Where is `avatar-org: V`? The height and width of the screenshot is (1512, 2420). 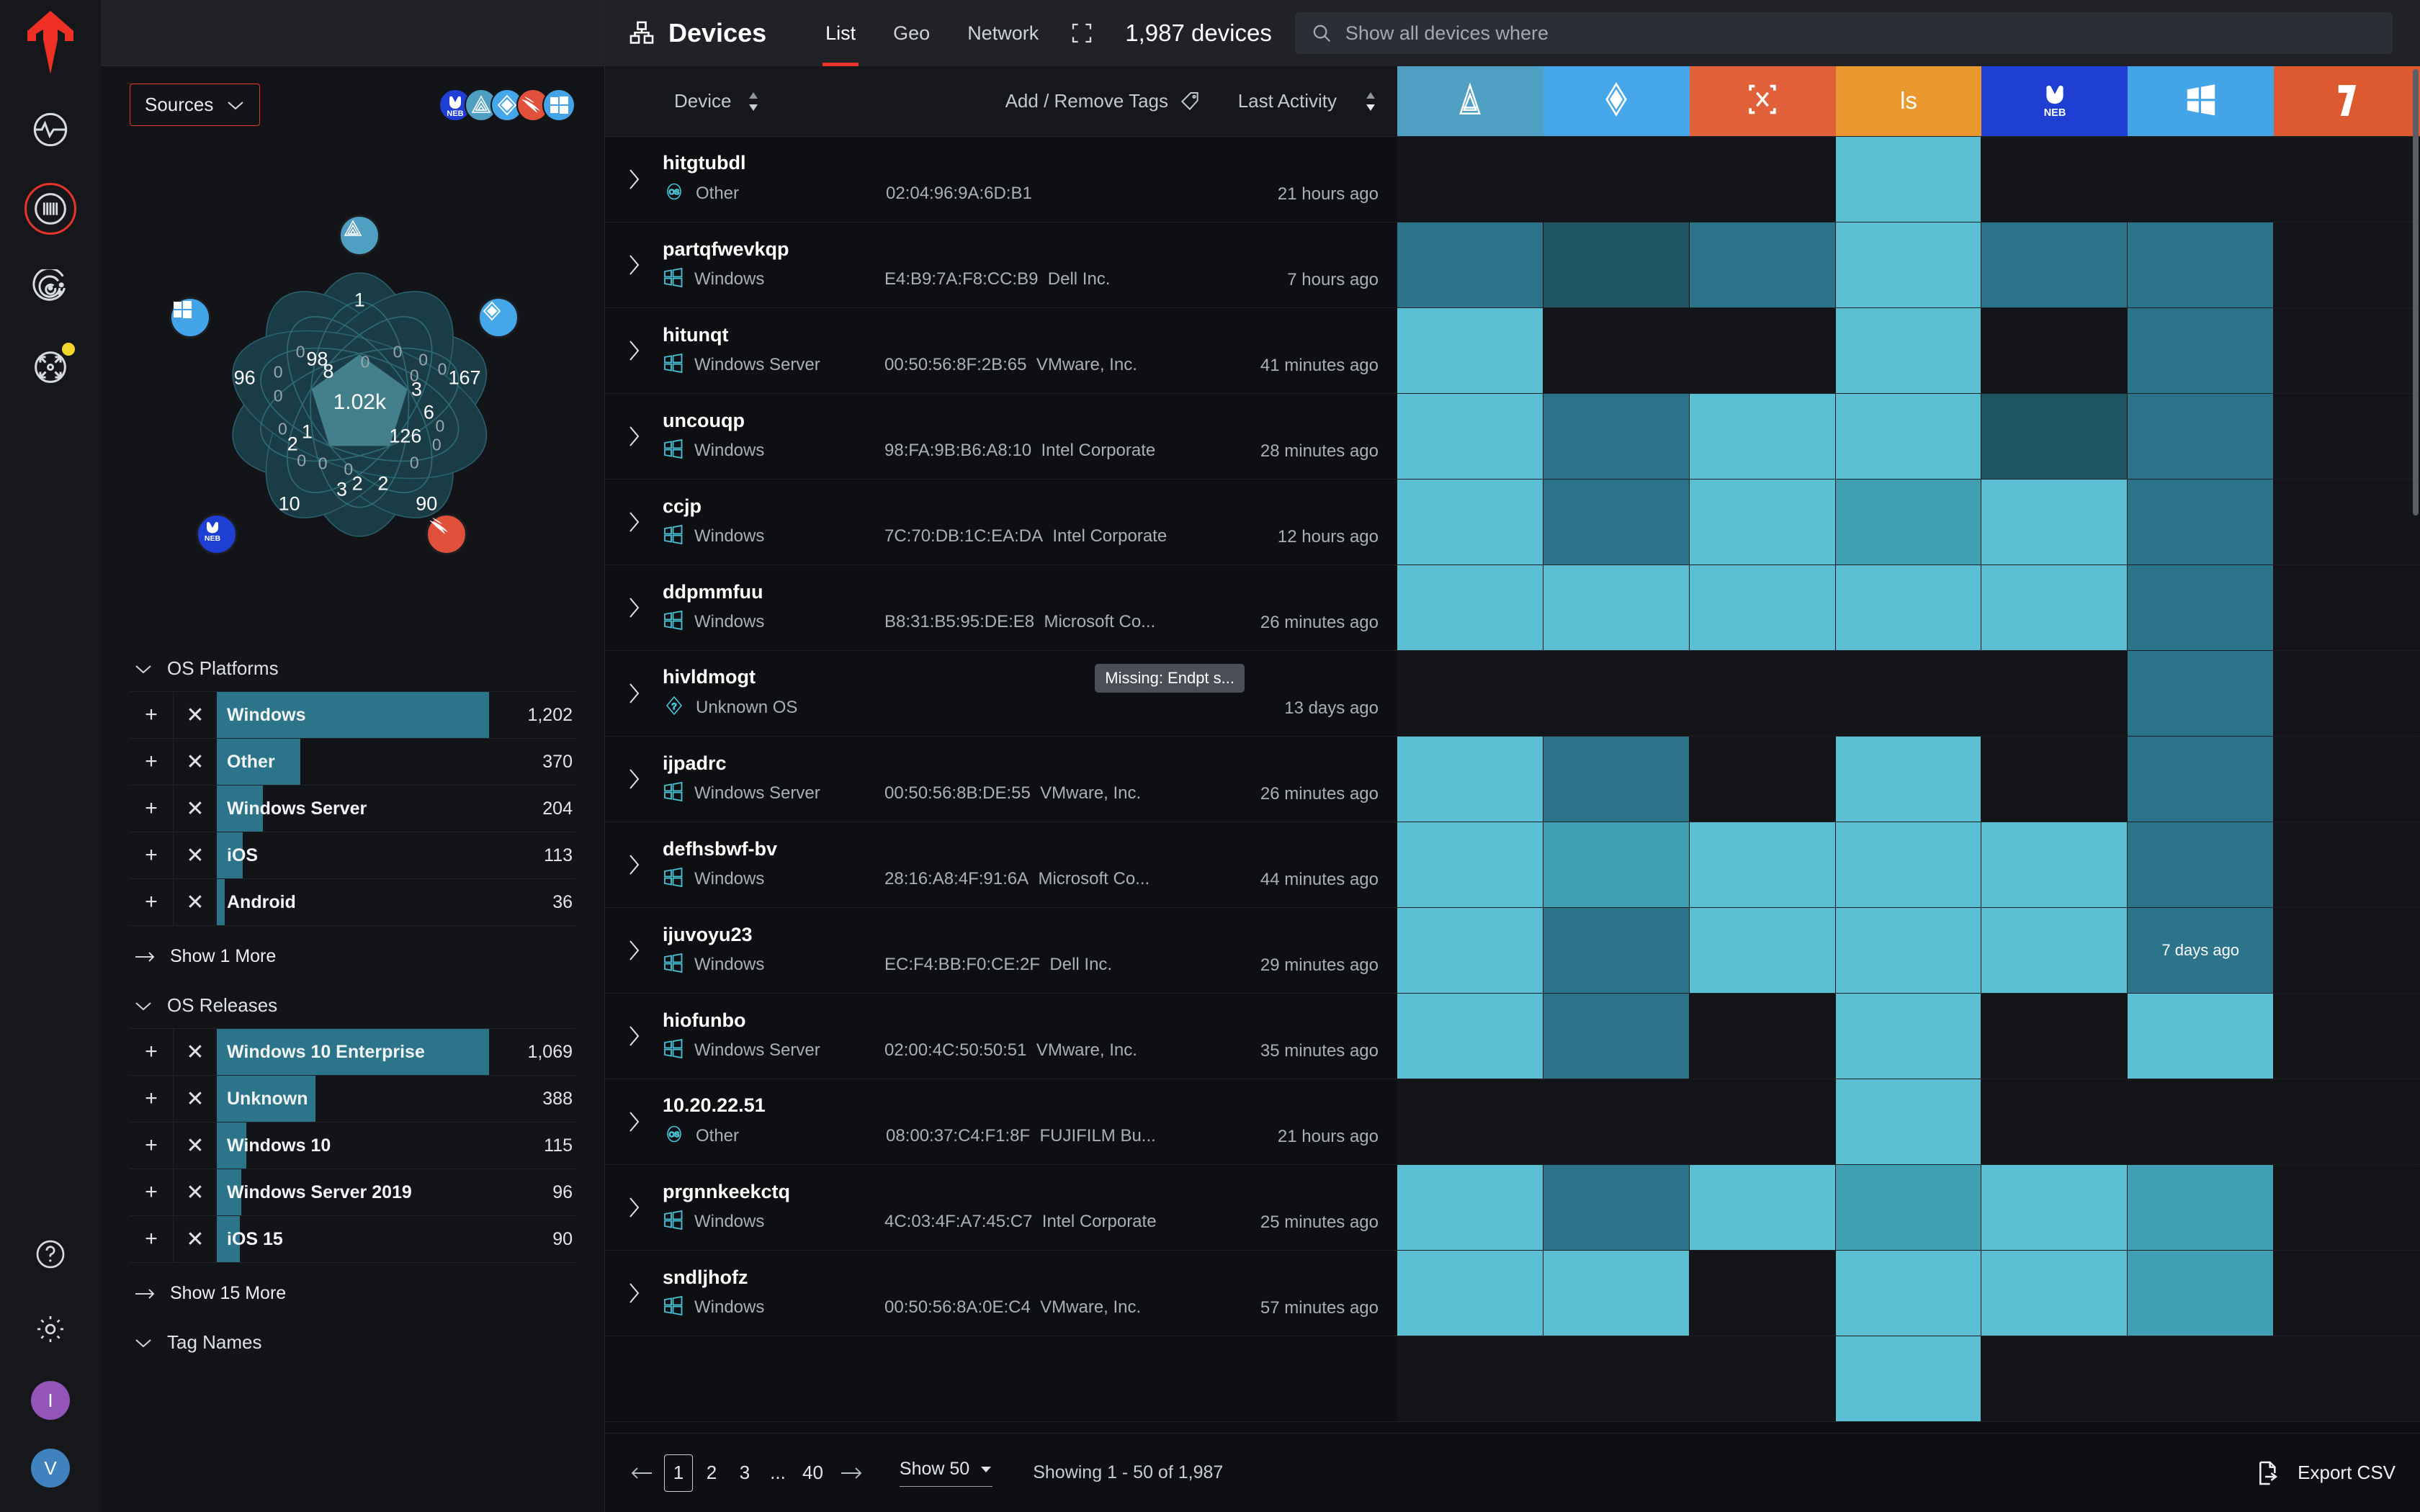
avatar-org: V is located at coordinates (51, 1468).